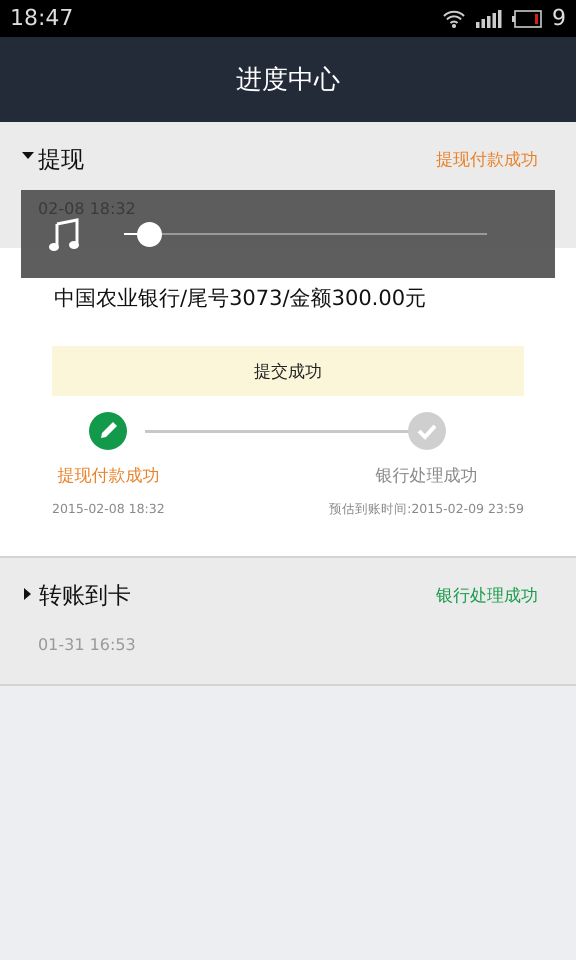 This screenshot has height=960, width=576. What do you see at coordinates (87, 644) in the screenshot?
I see `record-date: 01-31 16:53` at bounding box center [87, 644].